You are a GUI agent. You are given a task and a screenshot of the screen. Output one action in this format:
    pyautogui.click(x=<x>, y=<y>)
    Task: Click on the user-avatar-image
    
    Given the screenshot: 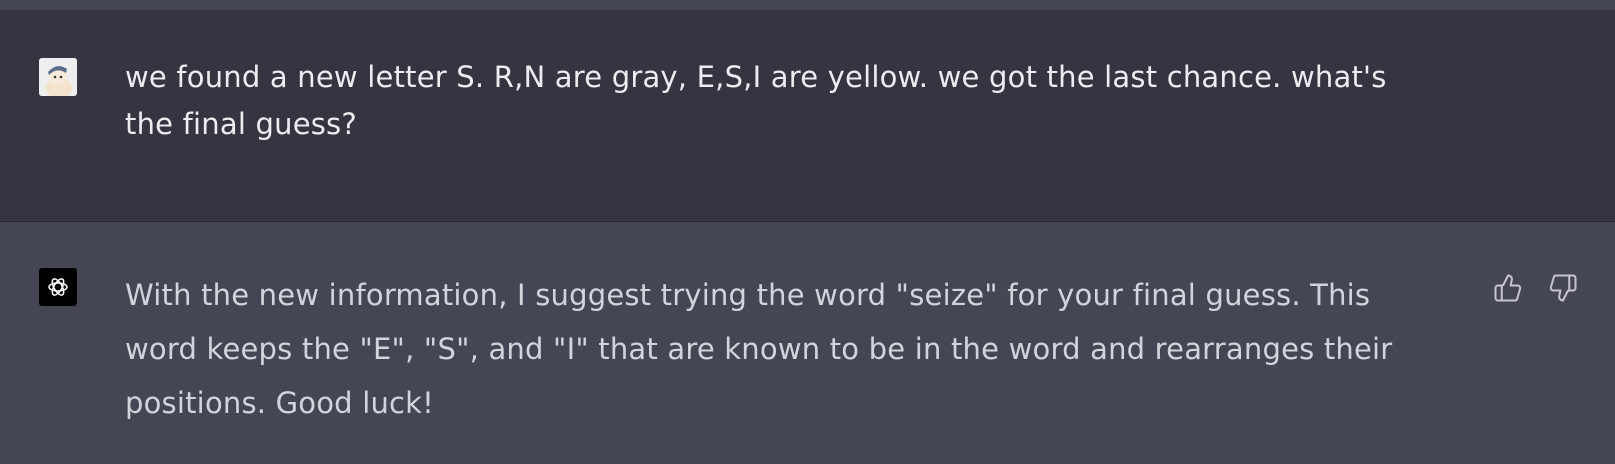 What is the action you would take?
    pyautogui.click(x=58, y=77)
    